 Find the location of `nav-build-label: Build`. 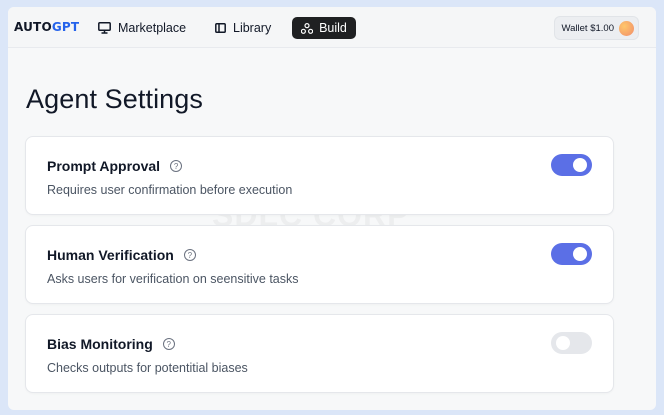

nav-build-label: Build is located at coordinates (333, 28).